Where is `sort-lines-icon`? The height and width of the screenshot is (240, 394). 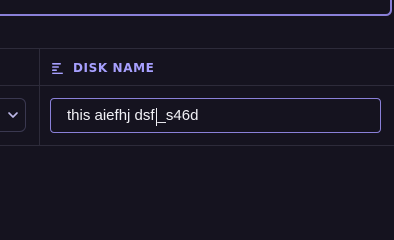
sort-lines-icon is located at coordinates (58, 68).